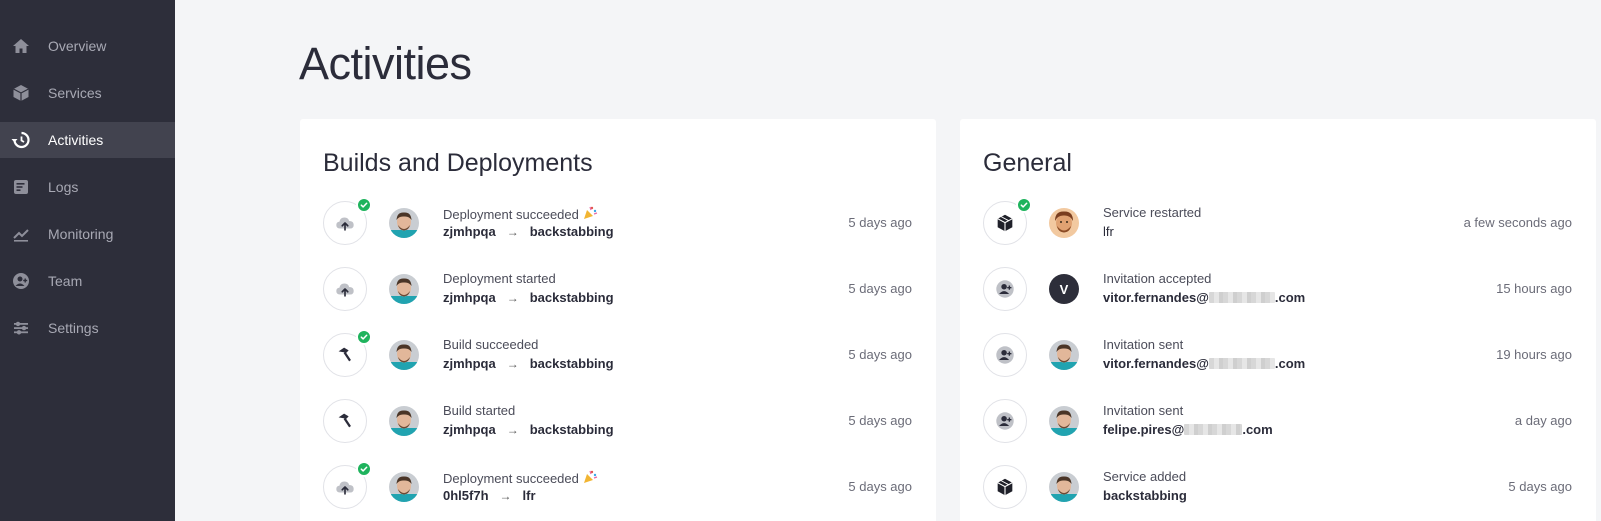 Image resolution: width=1601 pixels, height=521 pixels. I want to click on event-detail: lfr, so click(1108, 231).